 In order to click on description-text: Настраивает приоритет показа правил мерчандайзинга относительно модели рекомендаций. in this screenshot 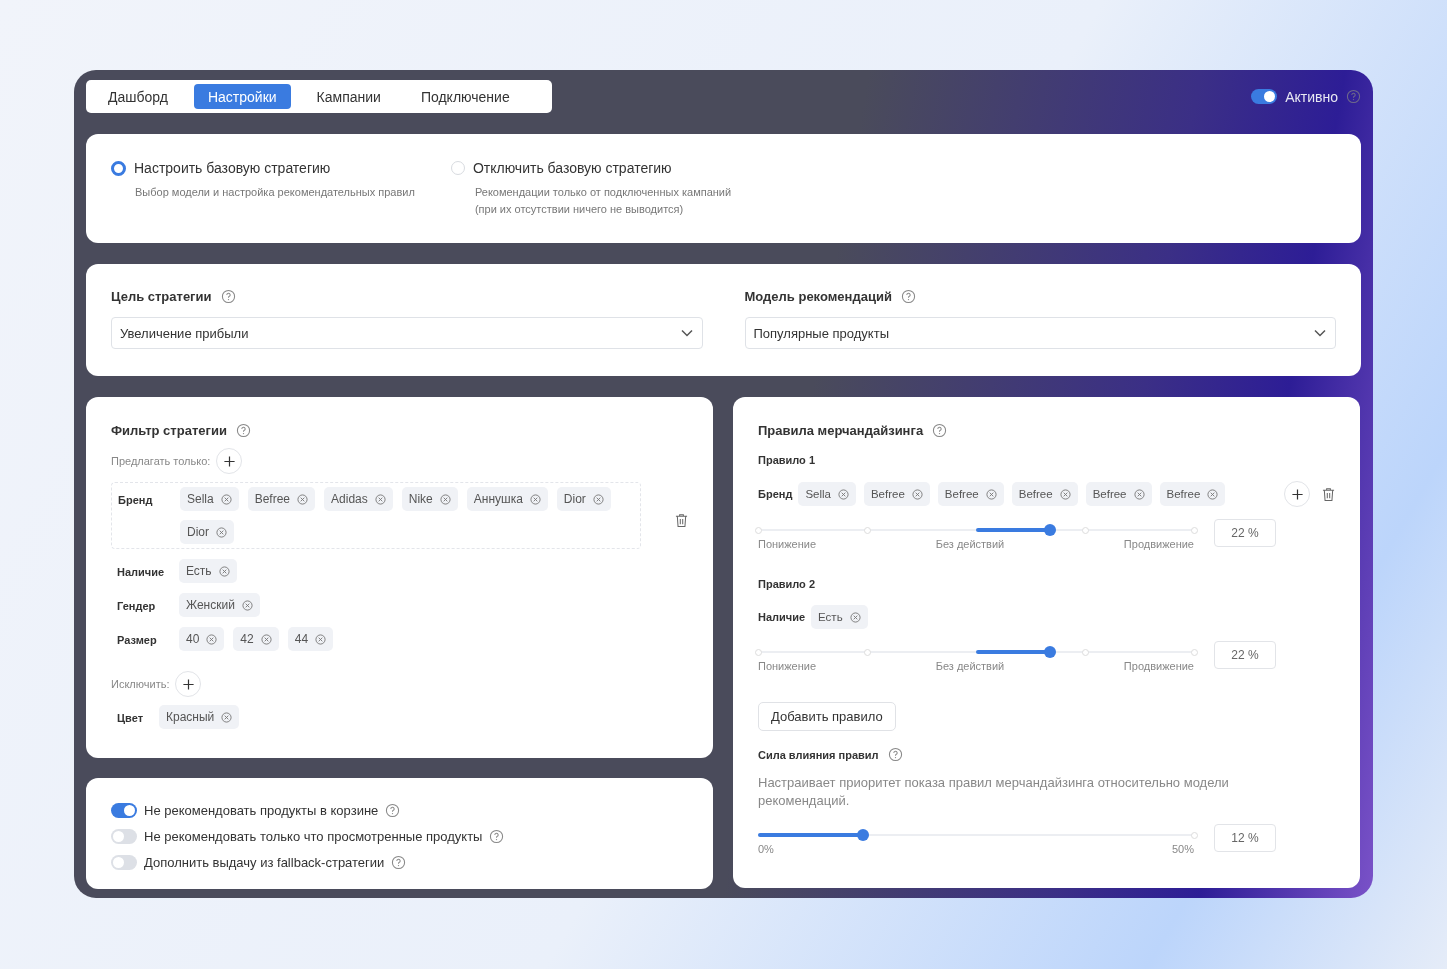, I will do `click(994, 792)`.